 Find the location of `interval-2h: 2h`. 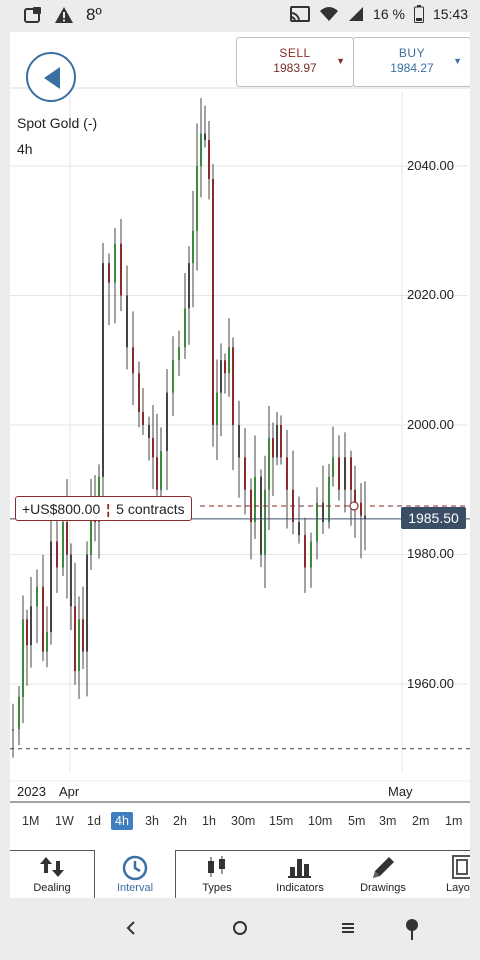

interval-2h: 2h is located at coordinates (180, 821).